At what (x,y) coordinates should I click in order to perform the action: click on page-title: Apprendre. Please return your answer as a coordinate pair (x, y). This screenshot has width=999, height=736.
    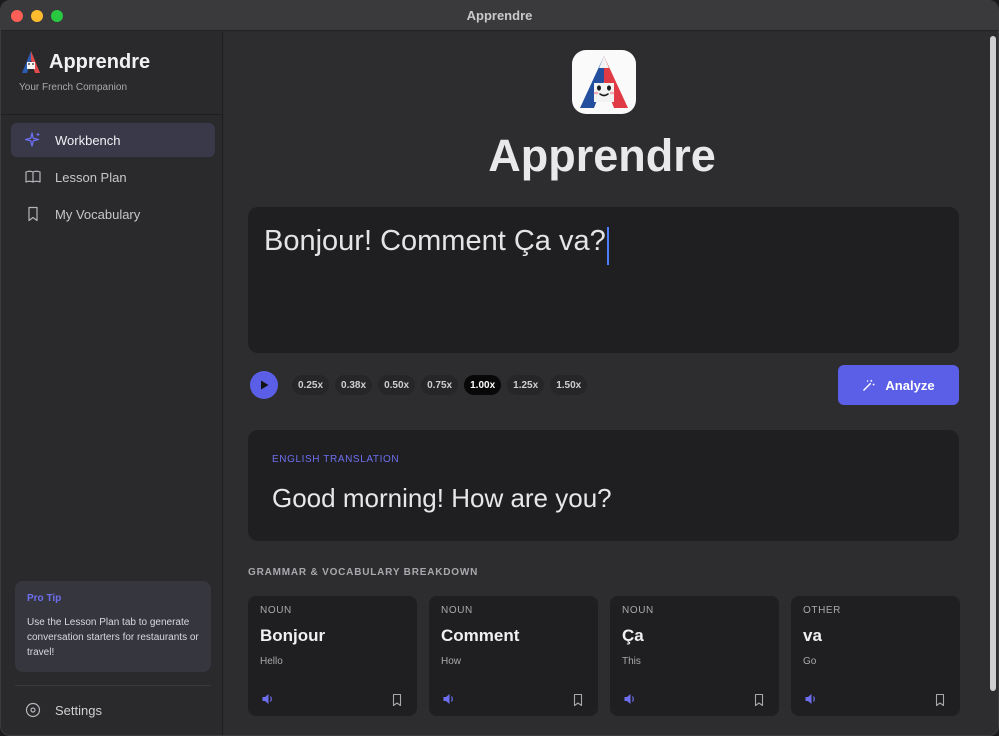
    Looking at the image, I should click on (602, 155).